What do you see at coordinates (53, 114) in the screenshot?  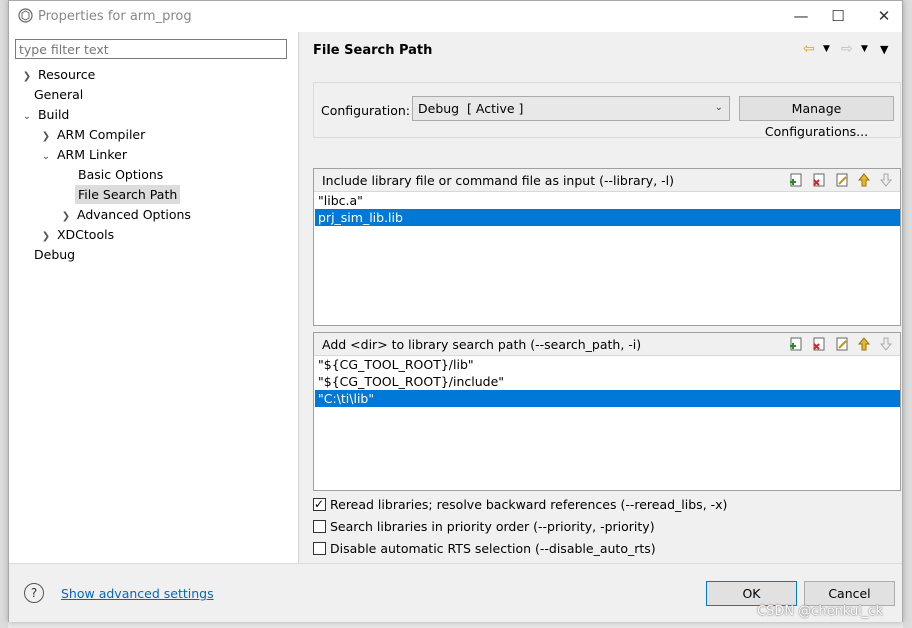 I see `tree-item-label: Build` at bounding box center [53, 114].